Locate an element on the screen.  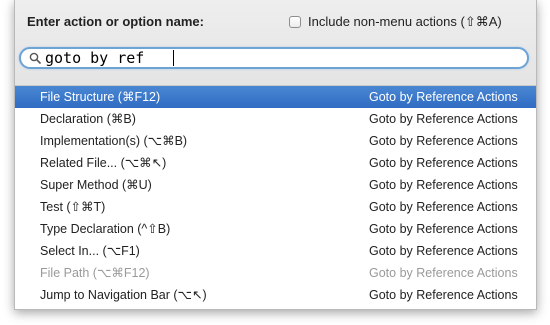
action-name: File Structure (⌘F12) is located at coordinates (100, 97).